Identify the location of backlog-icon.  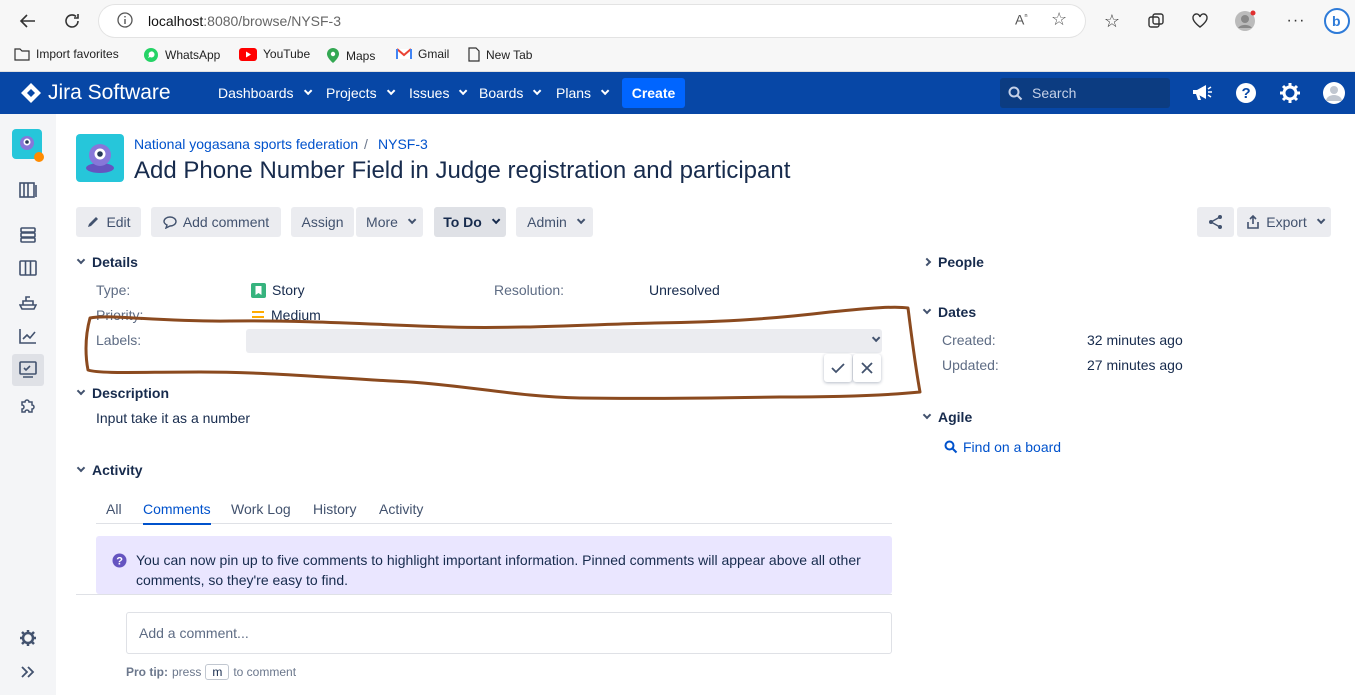
(28, 190).